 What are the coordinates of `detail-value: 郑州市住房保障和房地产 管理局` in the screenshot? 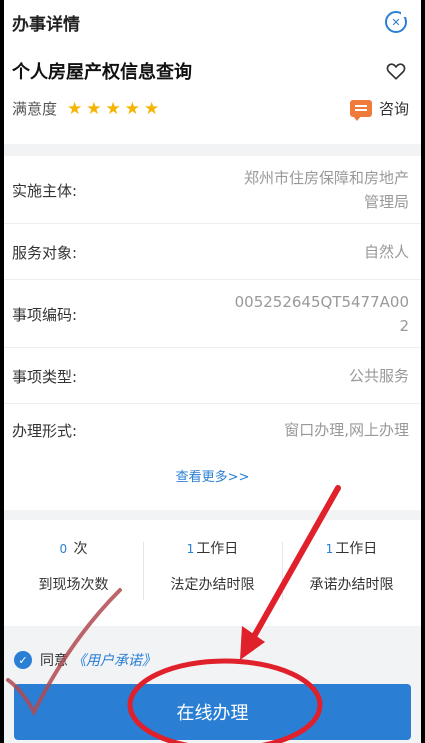 It's located at (326, 190).